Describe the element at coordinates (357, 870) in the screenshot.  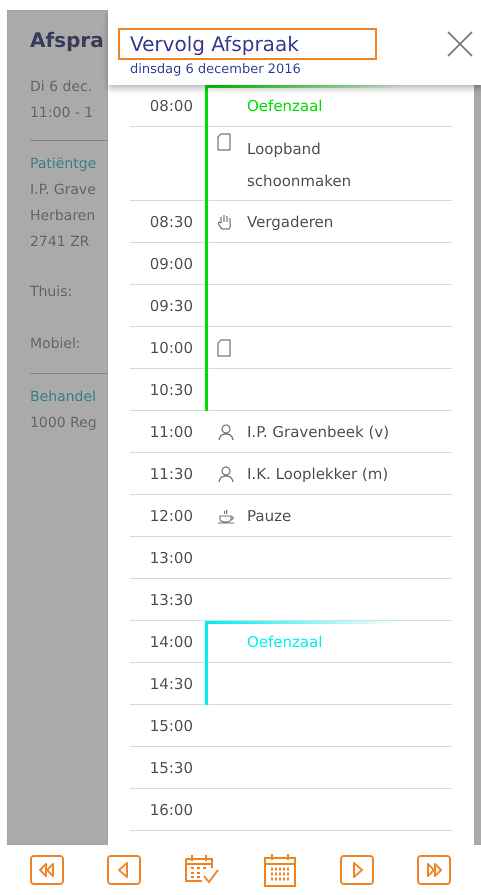
I see `next-button` at that location.